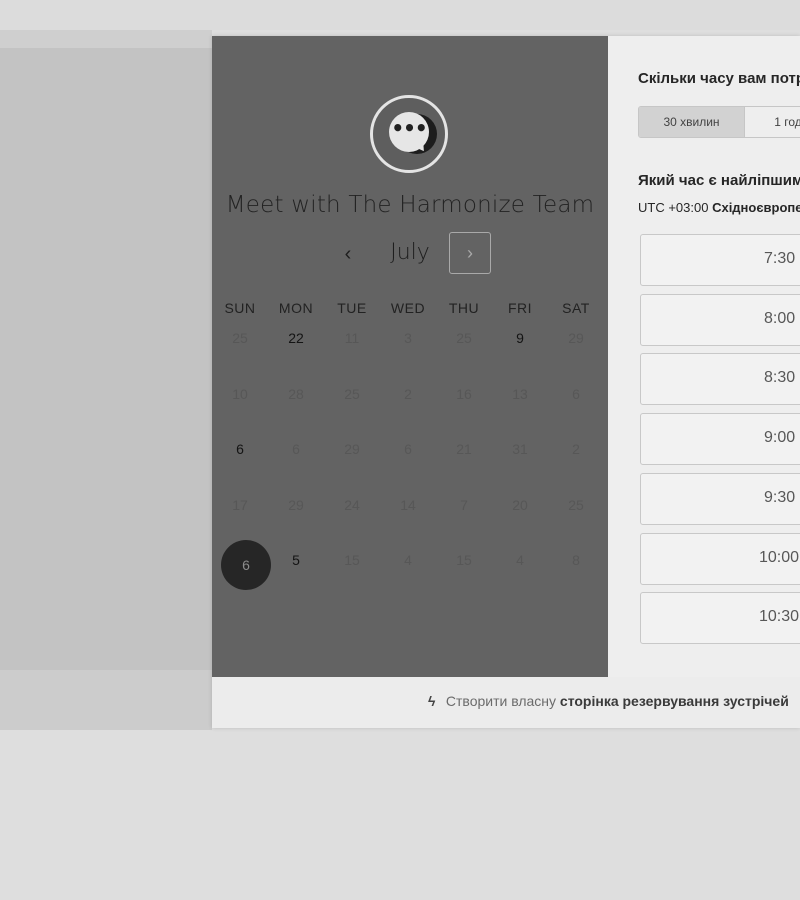 Image resolution: width=800 pixels, height=900 pixels. Describe the element at coordinates (780, 378) in the screenshot. I see `time-slot-label: 8:30` at that location.